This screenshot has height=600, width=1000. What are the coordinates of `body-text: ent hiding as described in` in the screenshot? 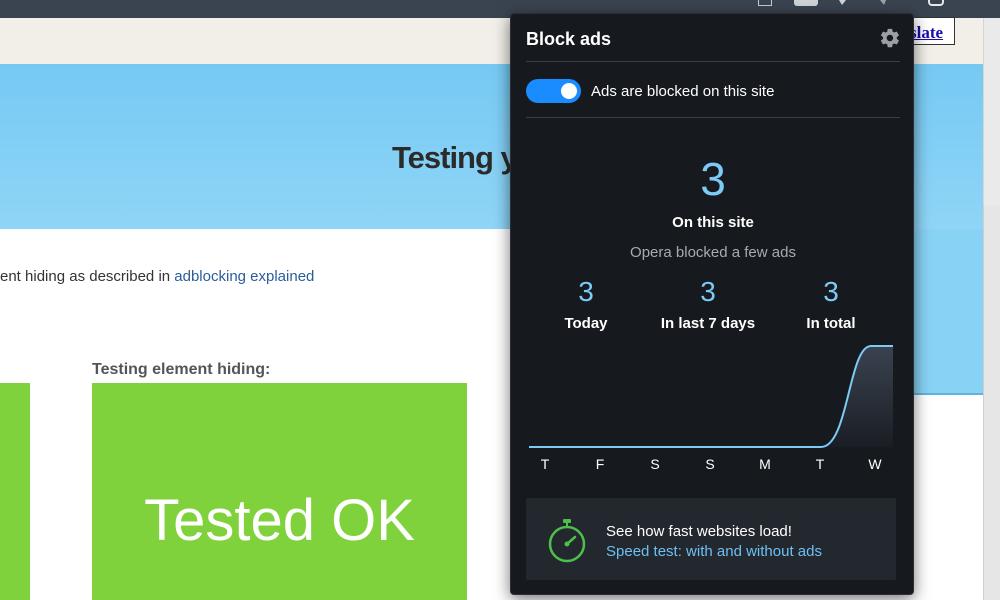 It's located at (87, 276).